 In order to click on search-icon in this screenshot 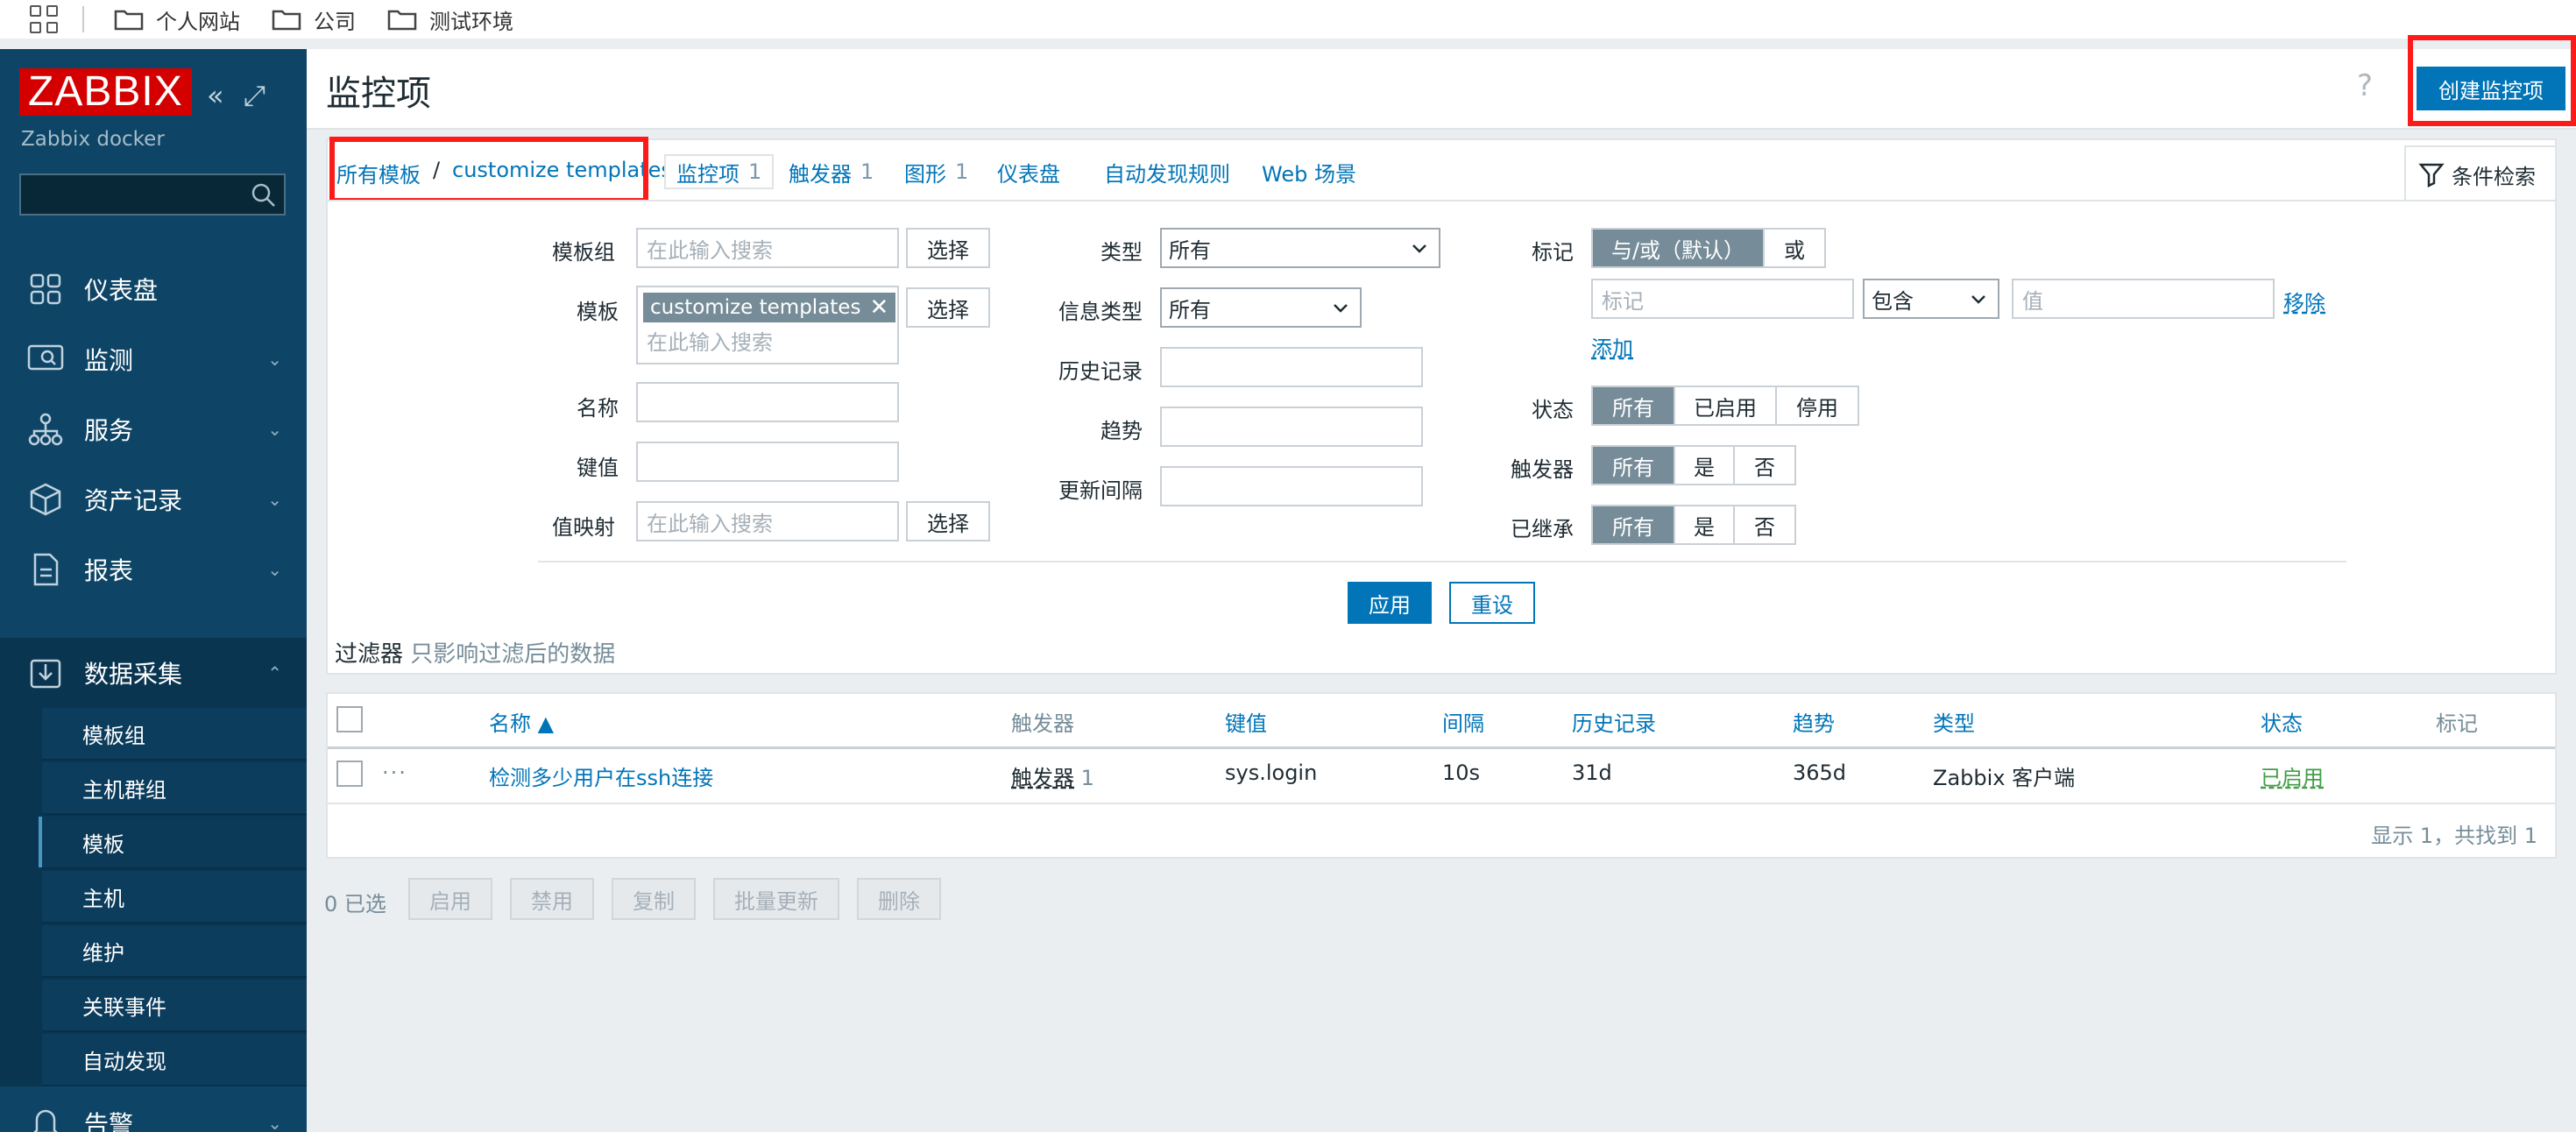, I will do `click(264, 195)`.